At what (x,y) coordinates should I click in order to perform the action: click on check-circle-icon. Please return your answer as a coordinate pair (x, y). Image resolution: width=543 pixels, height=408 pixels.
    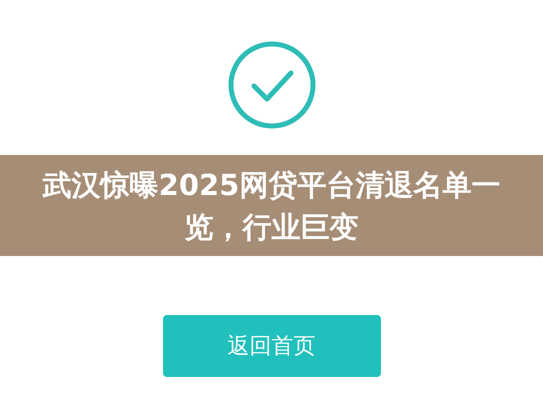
    Looking at the image, I should click on (271, 85).